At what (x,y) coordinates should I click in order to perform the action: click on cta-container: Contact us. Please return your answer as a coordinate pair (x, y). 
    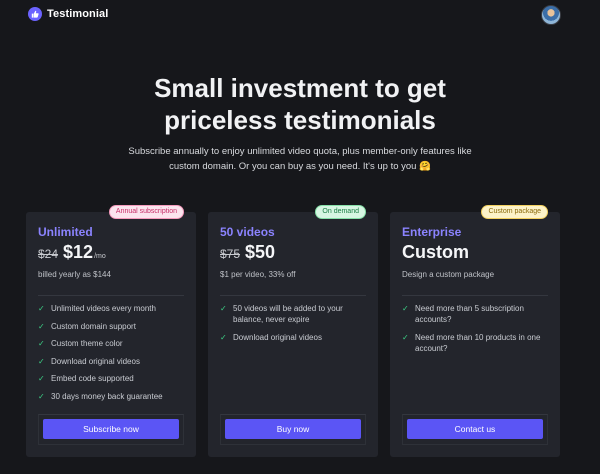
    Looking at the image, I should click on (475, 429).